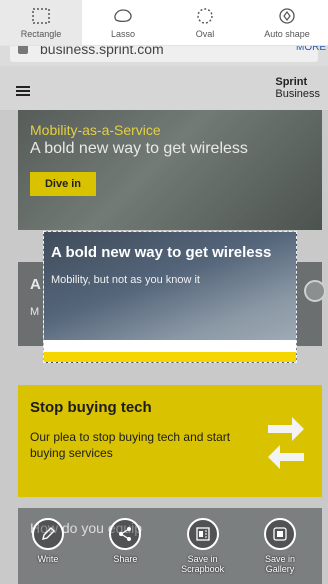  I want to click on dive-in-button: Dive in, so click(63, 184).